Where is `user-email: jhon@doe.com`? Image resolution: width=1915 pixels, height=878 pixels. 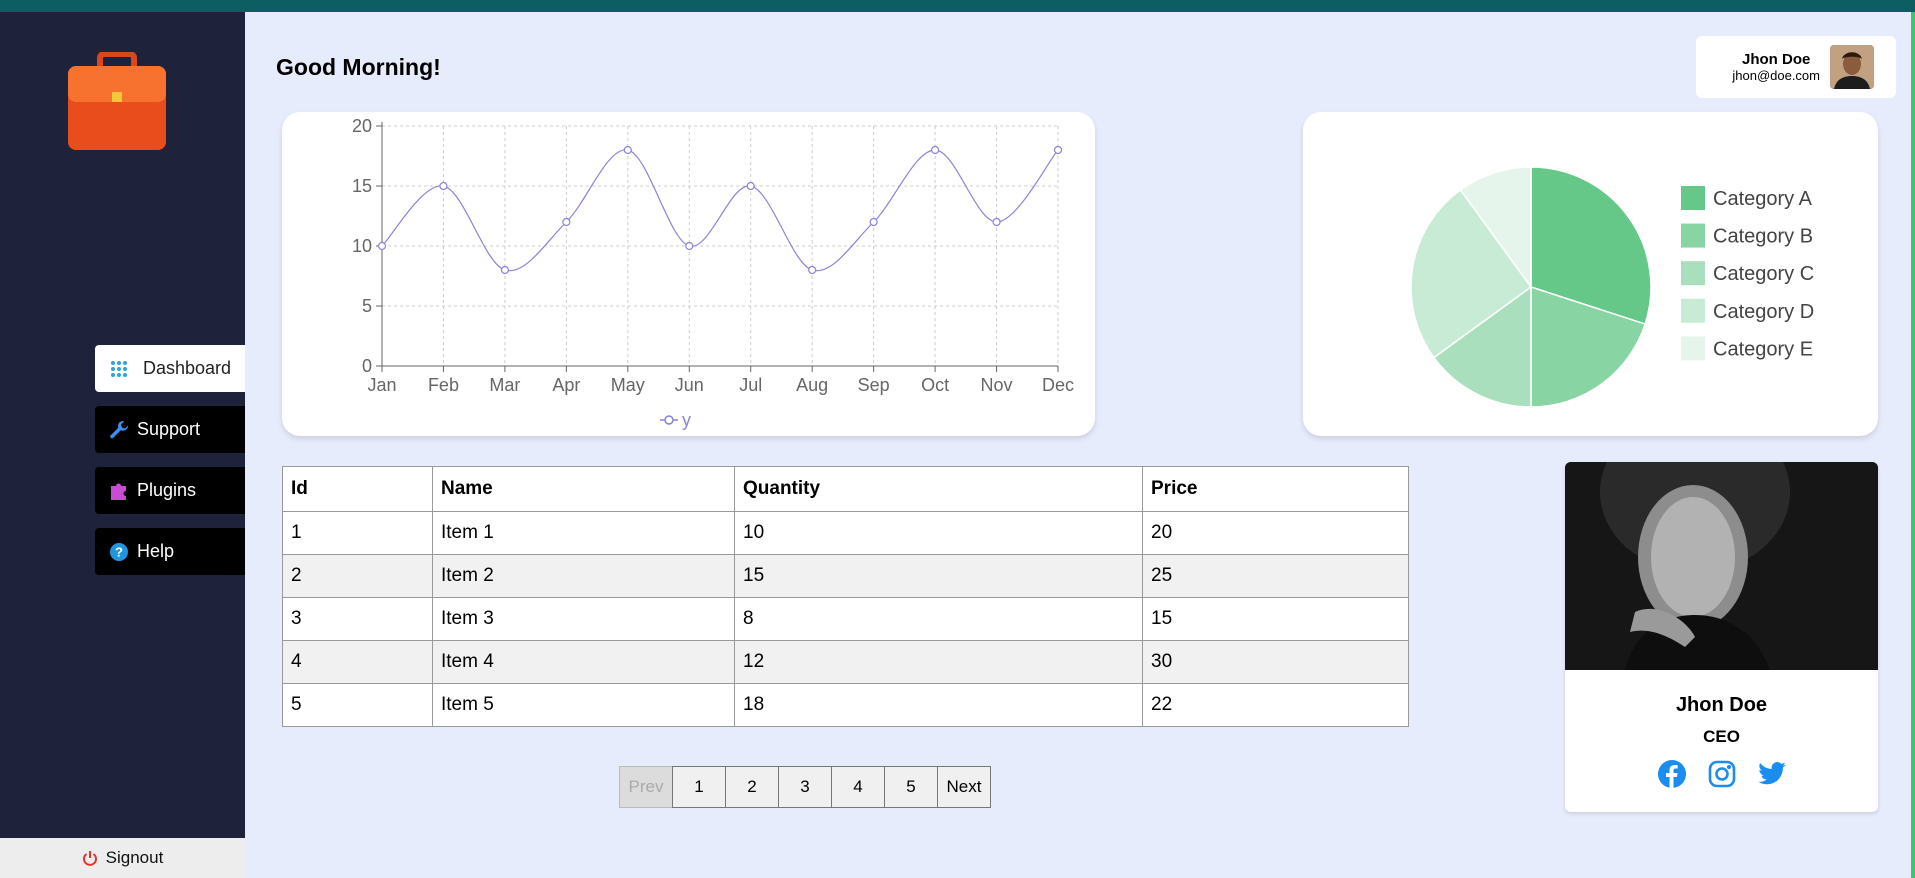
user-email: jhon@doe.com is located at coordinates (1776, 75).